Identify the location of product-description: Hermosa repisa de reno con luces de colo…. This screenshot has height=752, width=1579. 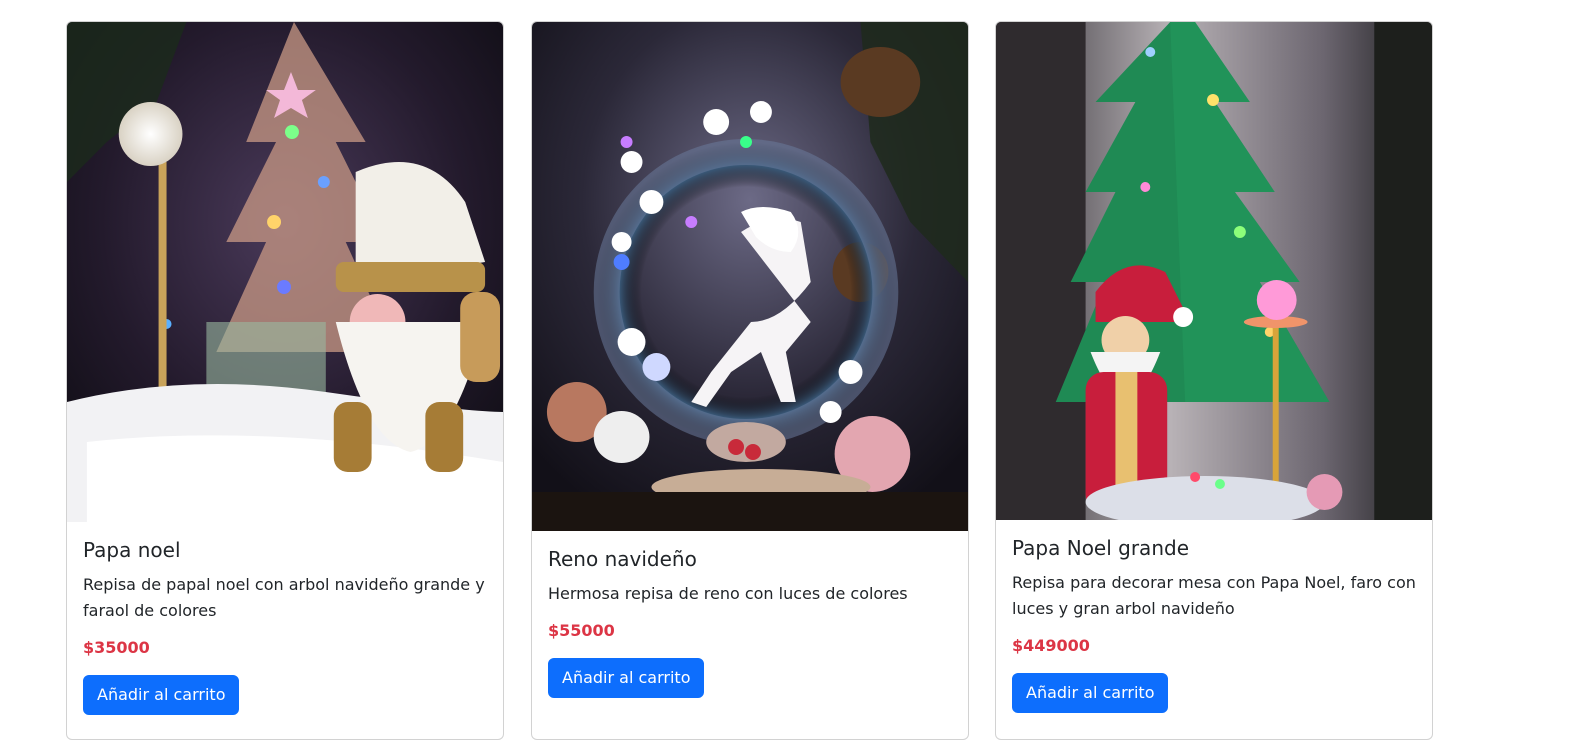
(728, 593).